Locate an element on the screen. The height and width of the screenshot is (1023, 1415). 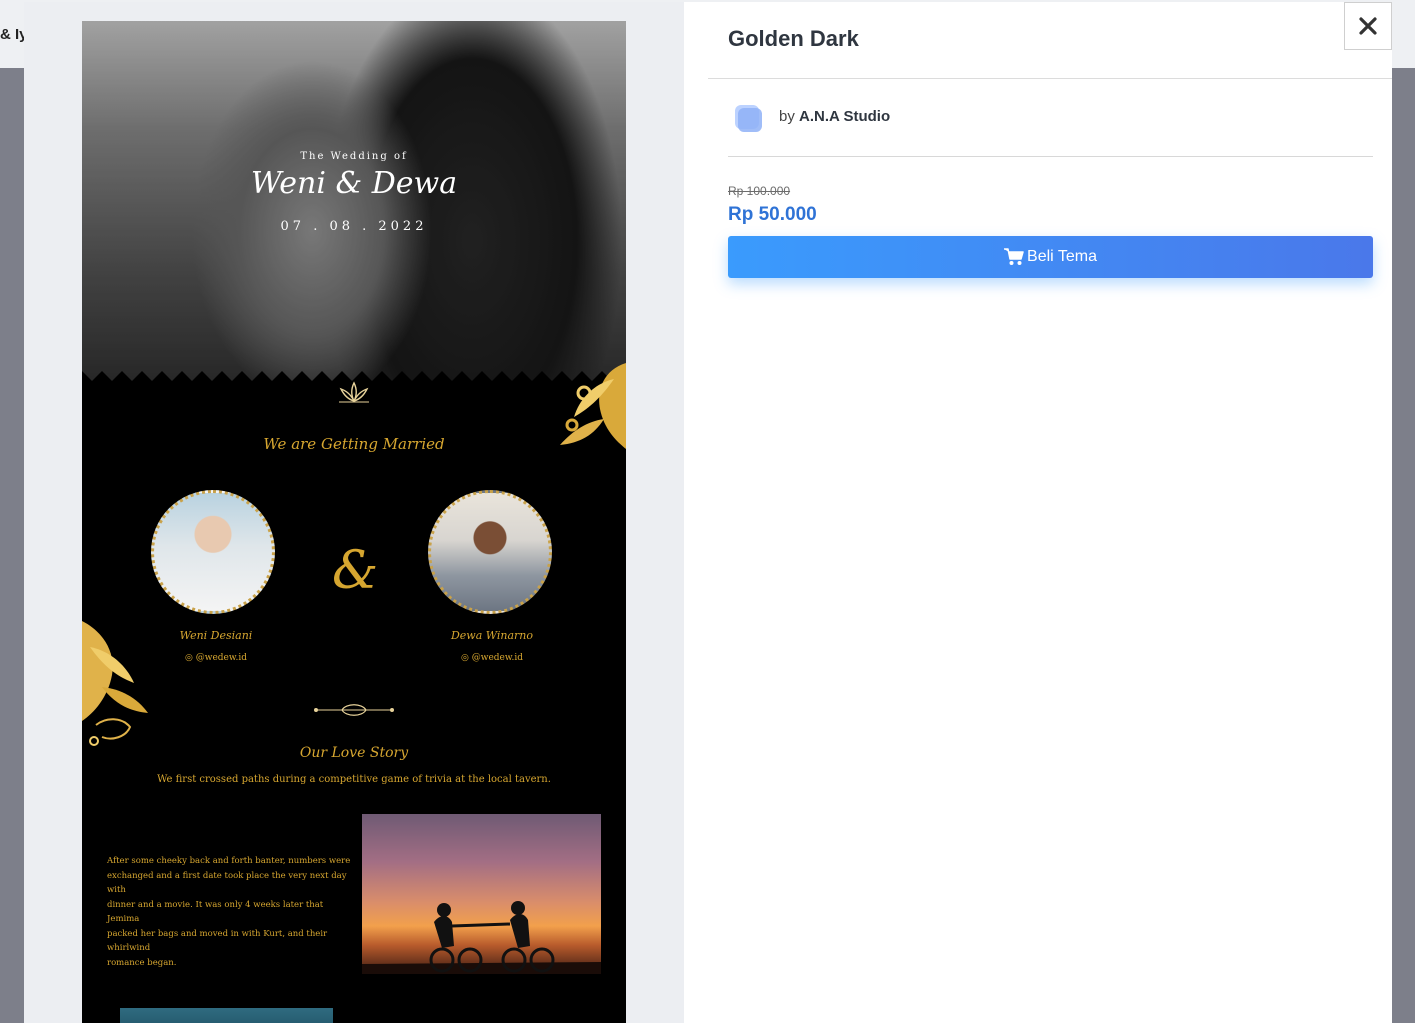
groom-handle: @wedew.id is located at coordinates (497, 658).